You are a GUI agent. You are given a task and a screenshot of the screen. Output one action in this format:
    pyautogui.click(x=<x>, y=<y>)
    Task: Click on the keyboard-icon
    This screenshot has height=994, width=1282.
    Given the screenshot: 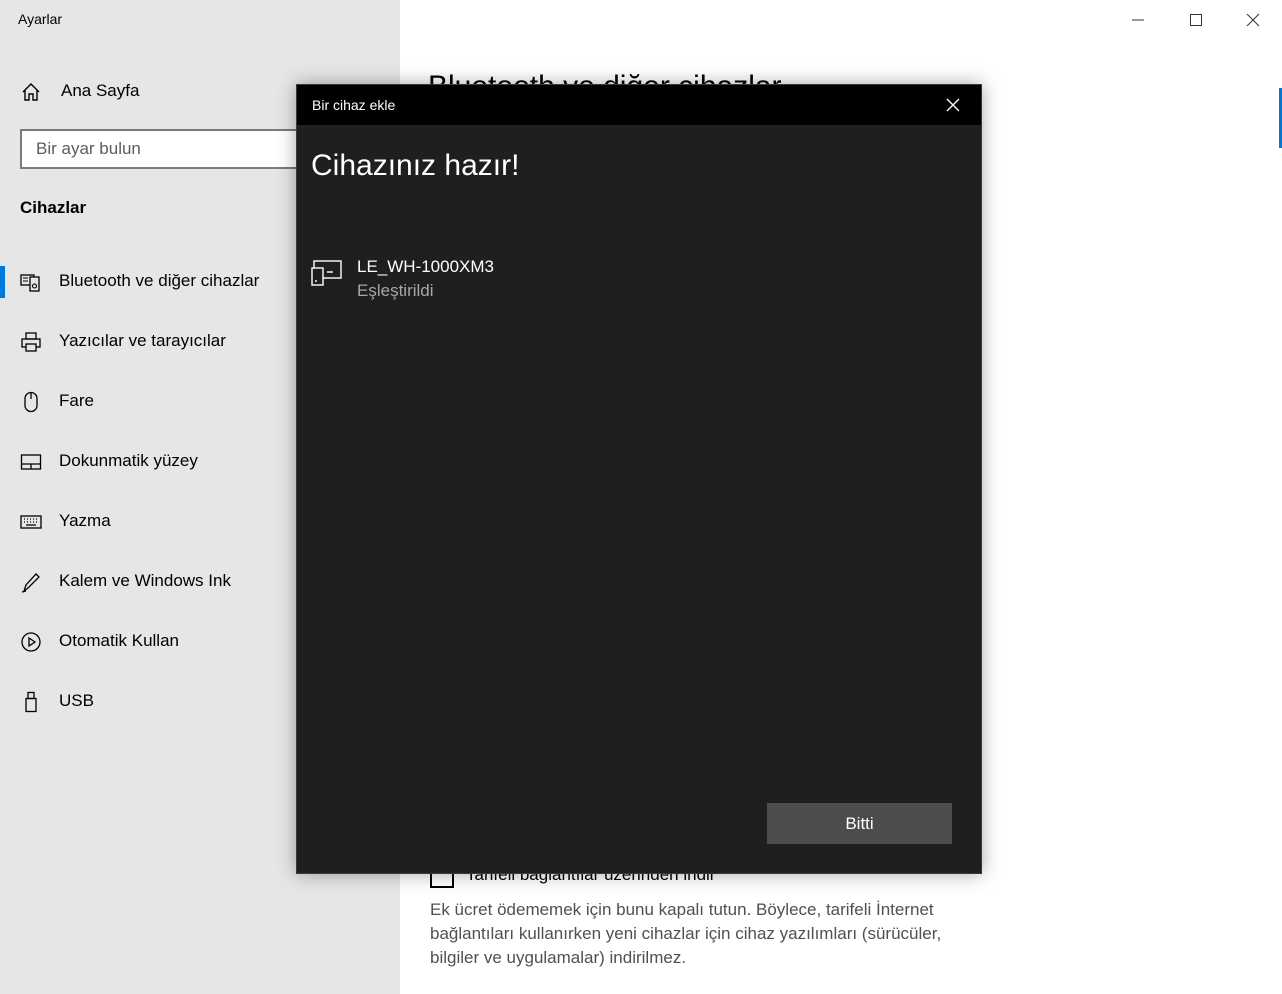 What is the action you would take?
    pyautogui.click(x=31, y=522)
    